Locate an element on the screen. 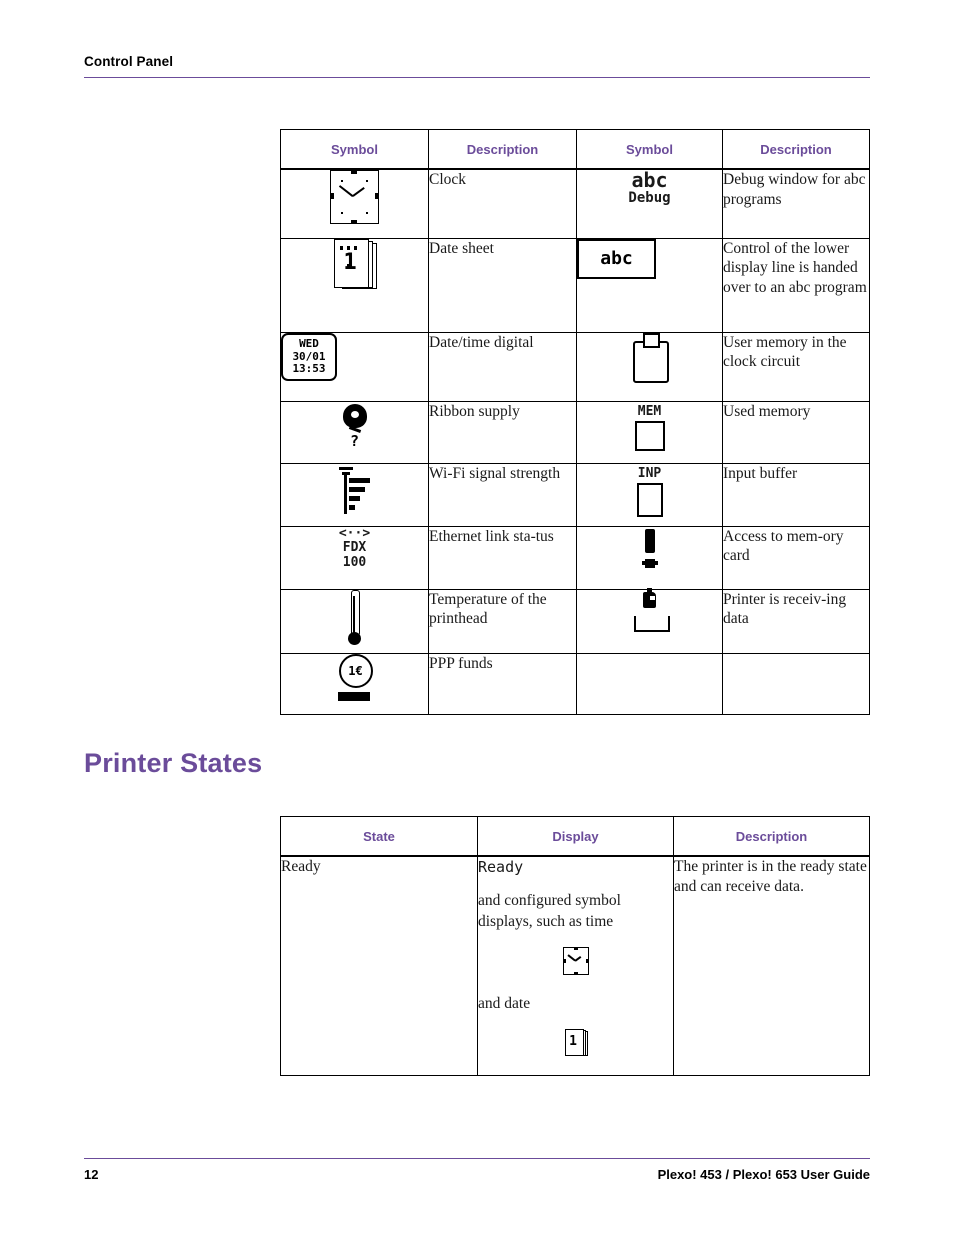 The height and width of the screenshot is (1235, 954). display-date-icon-wrap: 1 is located at coordinates (575, 1045).